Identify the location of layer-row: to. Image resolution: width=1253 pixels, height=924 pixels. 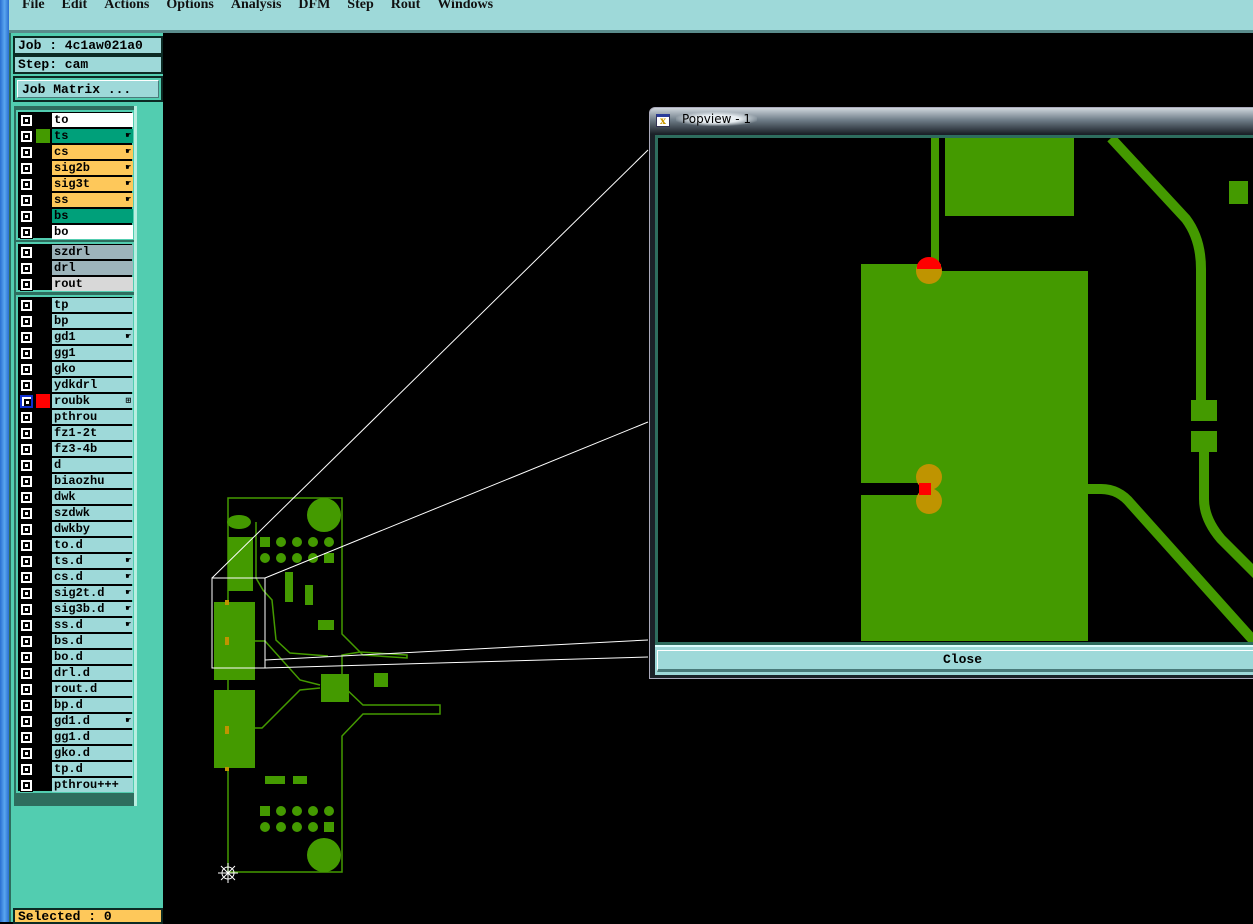
(75, 120).